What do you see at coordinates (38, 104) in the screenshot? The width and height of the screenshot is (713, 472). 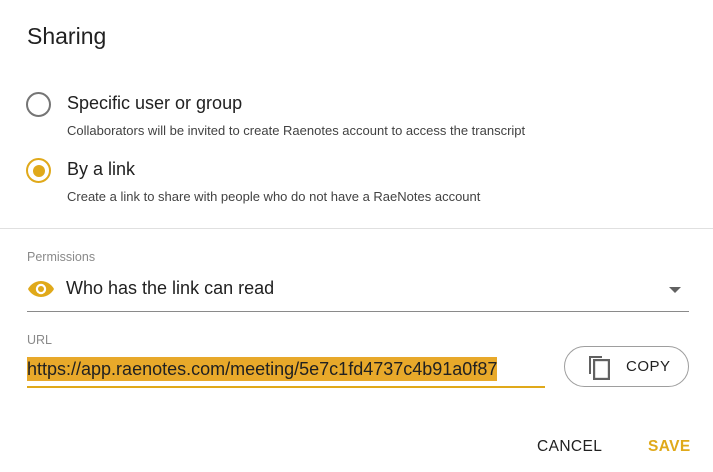 I see `radio-specific-user` at bounding box center [38, 104].